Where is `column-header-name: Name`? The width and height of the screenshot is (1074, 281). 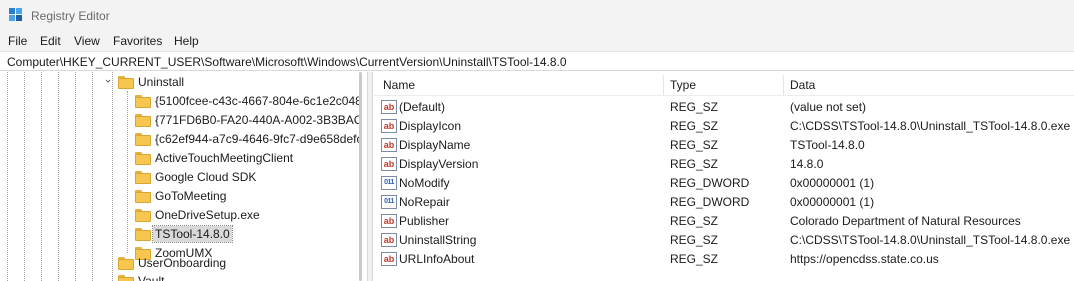
column-header-name: Name is located at coordinates (399, 85).